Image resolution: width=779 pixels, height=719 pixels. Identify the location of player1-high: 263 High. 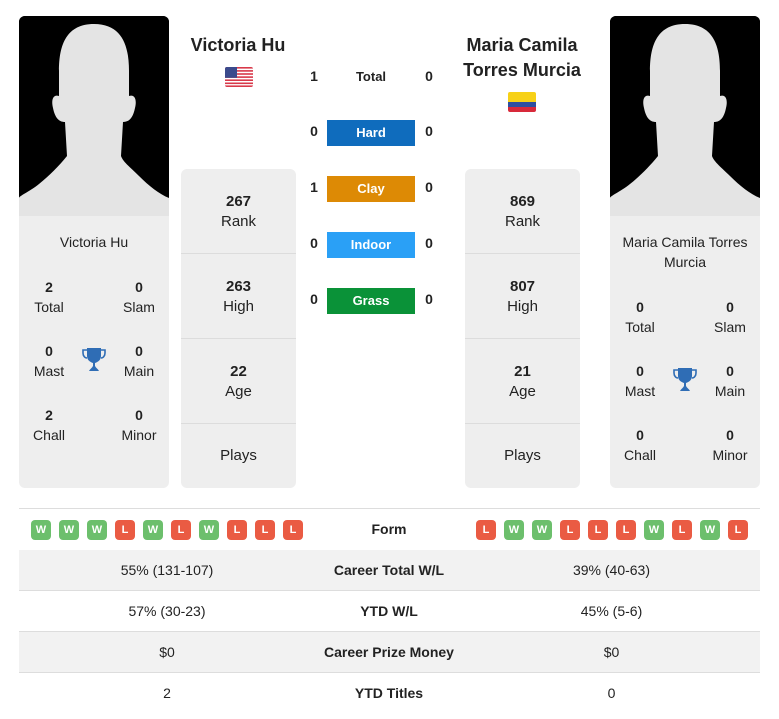
(238, 296).